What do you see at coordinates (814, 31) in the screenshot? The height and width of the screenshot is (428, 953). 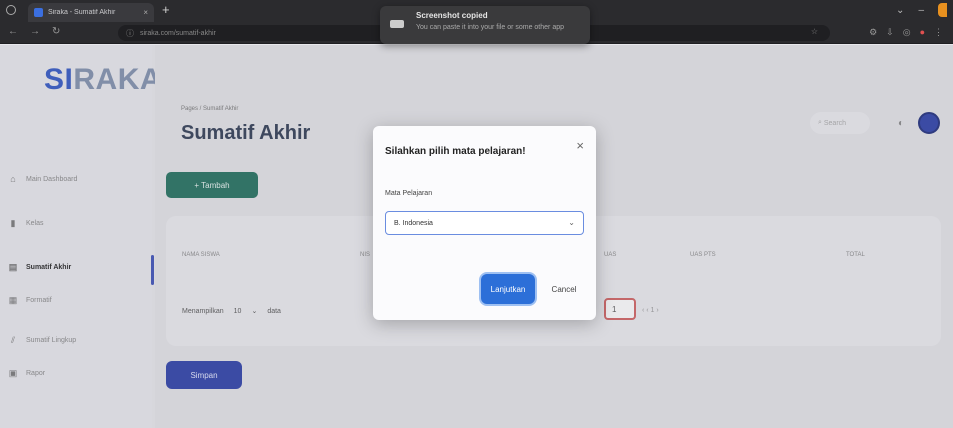 I see `bookmark-icon: ☆` at bounding box center [814, 31].